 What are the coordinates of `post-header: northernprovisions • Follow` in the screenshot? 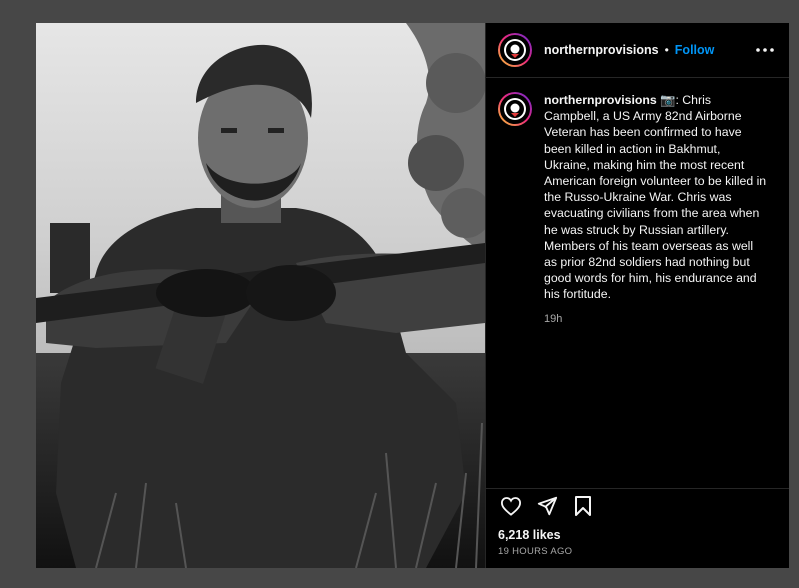 It's located at (637, 50).